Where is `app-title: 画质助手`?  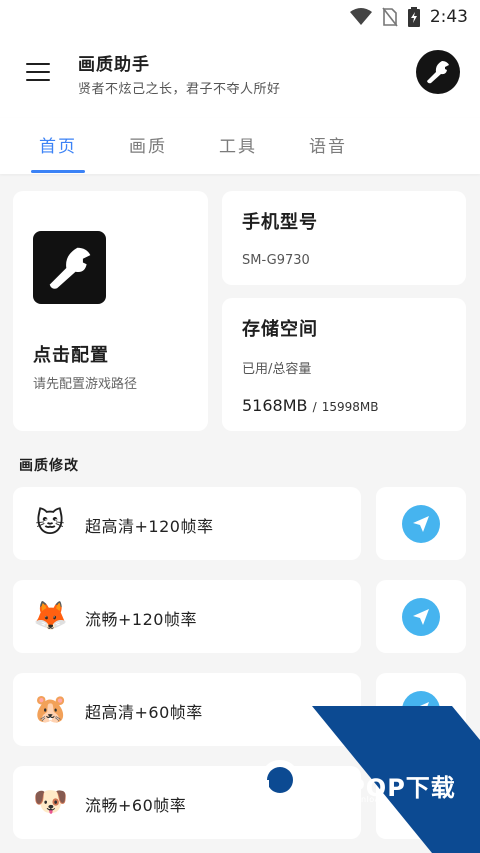
app-title: 画质助手 is located at coordinates (114, 65).